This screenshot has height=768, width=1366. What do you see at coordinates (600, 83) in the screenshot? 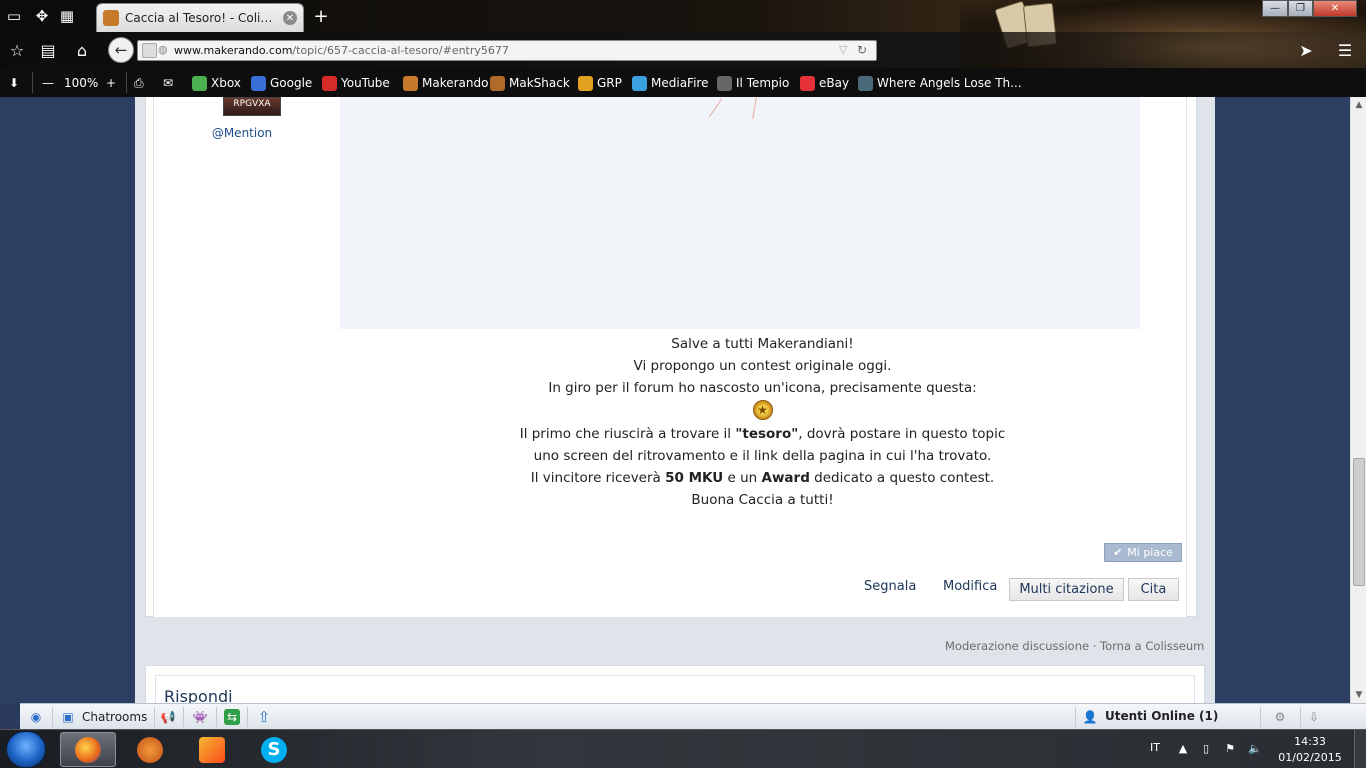
I see `bookmark-grp: GRP` at bounding box center [600, 83].